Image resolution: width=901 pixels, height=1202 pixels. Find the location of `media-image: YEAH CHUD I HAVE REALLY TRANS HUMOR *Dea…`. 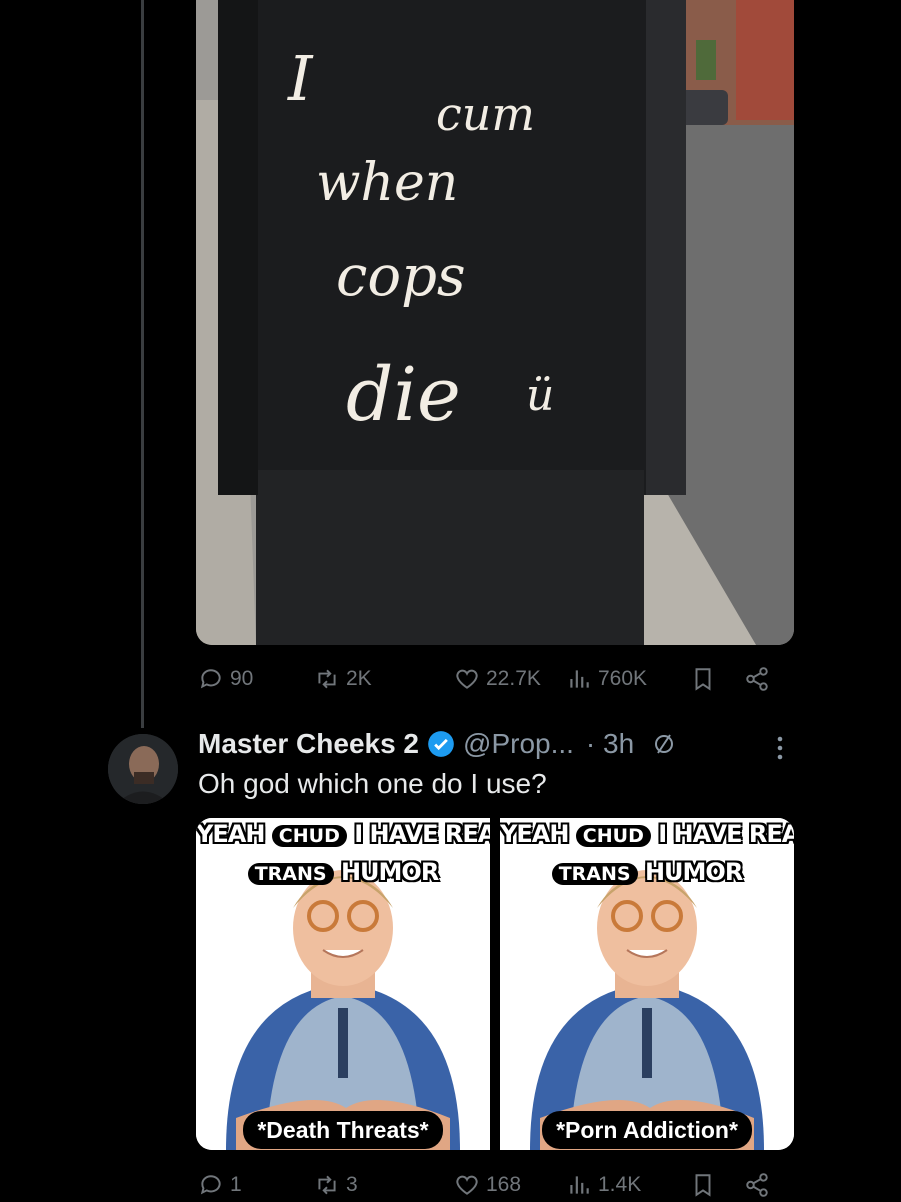

media-image: YEAH CHUD I HAVE REALLY TRANS HUMOR *Dea… is located at coordinates (343, 984).